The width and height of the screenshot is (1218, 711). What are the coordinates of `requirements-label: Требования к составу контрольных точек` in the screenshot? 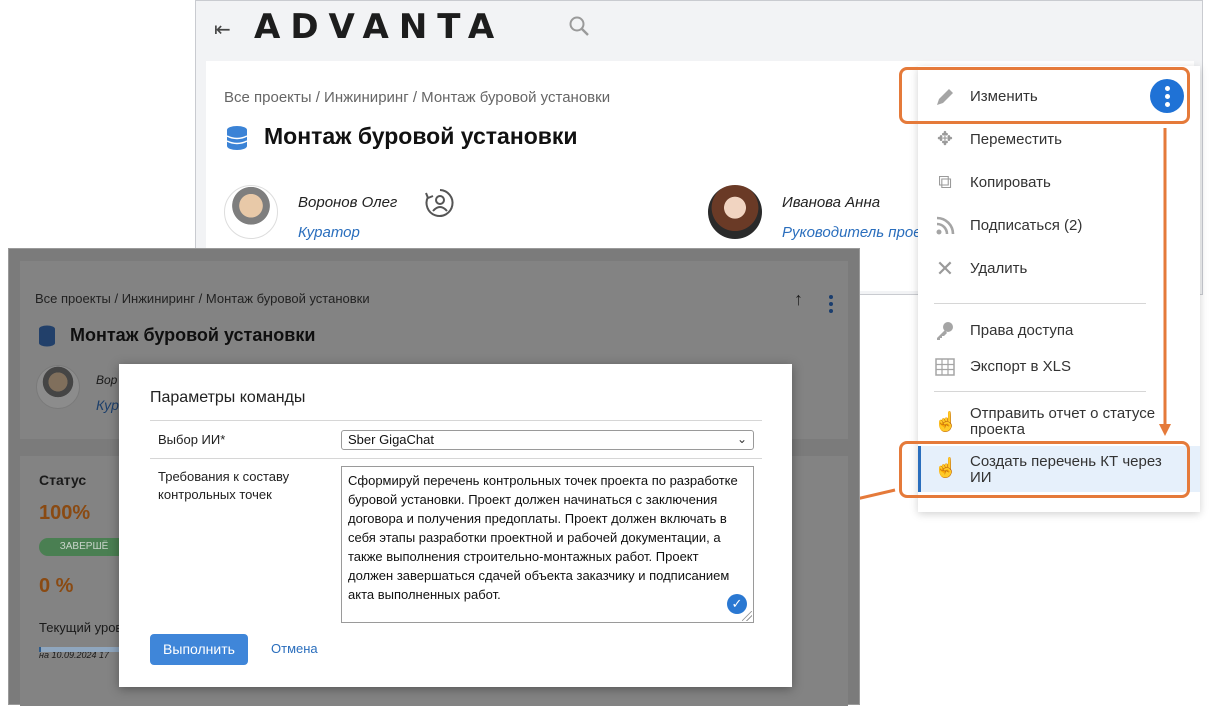 It's located at (224, 485).